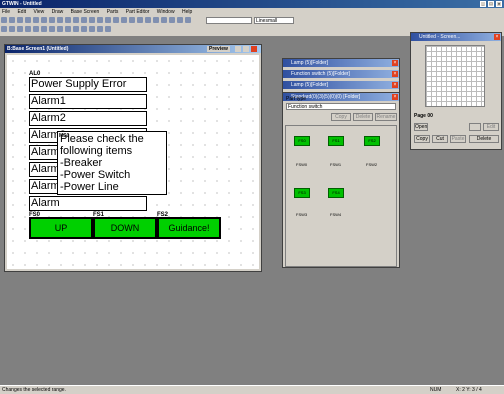 This screenshot has width=504, height=394. I want to click on open-button: Open, so click(421, 127).